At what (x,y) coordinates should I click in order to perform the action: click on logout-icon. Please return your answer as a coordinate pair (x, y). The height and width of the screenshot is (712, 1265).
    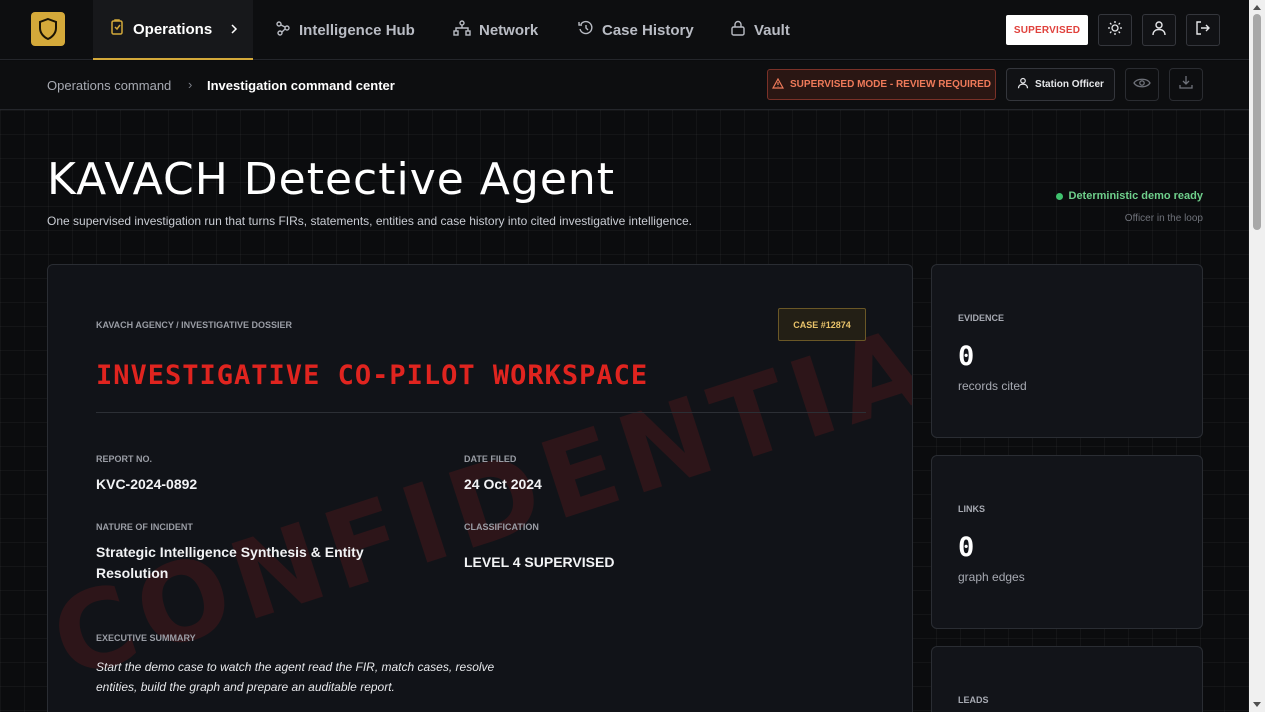
    Looking at the image, I should click on (1203, 30).